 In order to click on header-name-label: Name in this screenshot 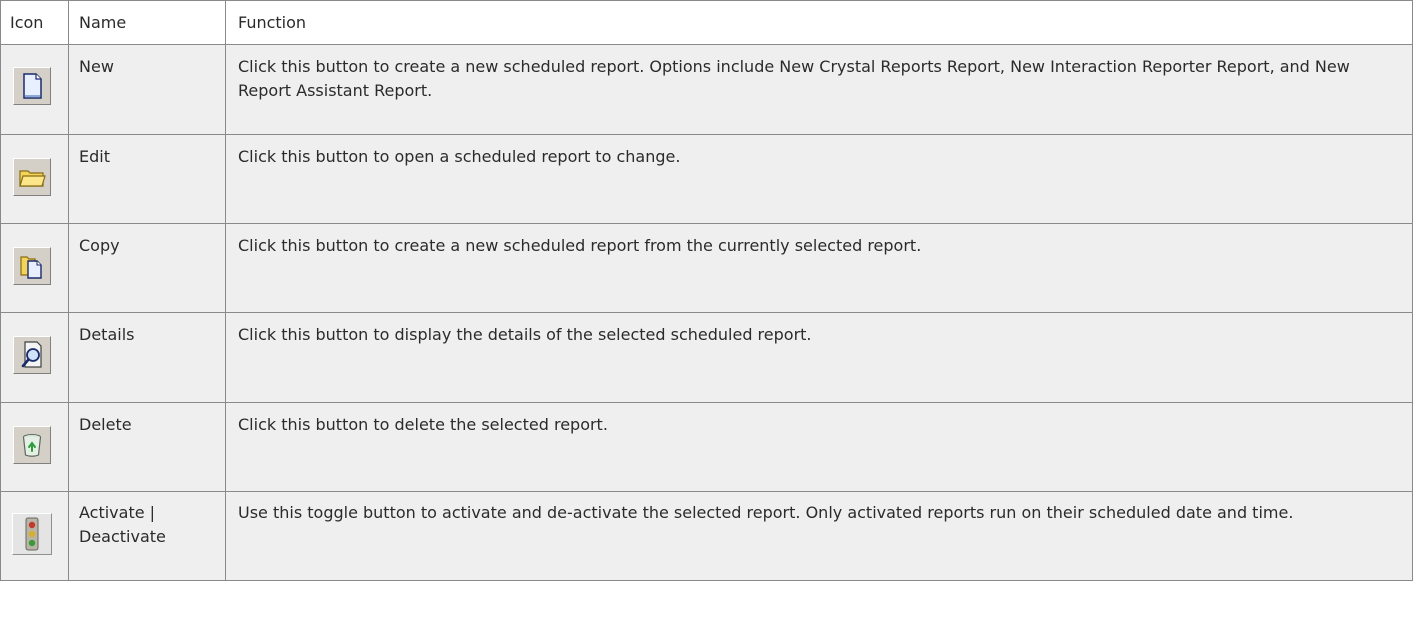, I will do `click(103, 22)`.